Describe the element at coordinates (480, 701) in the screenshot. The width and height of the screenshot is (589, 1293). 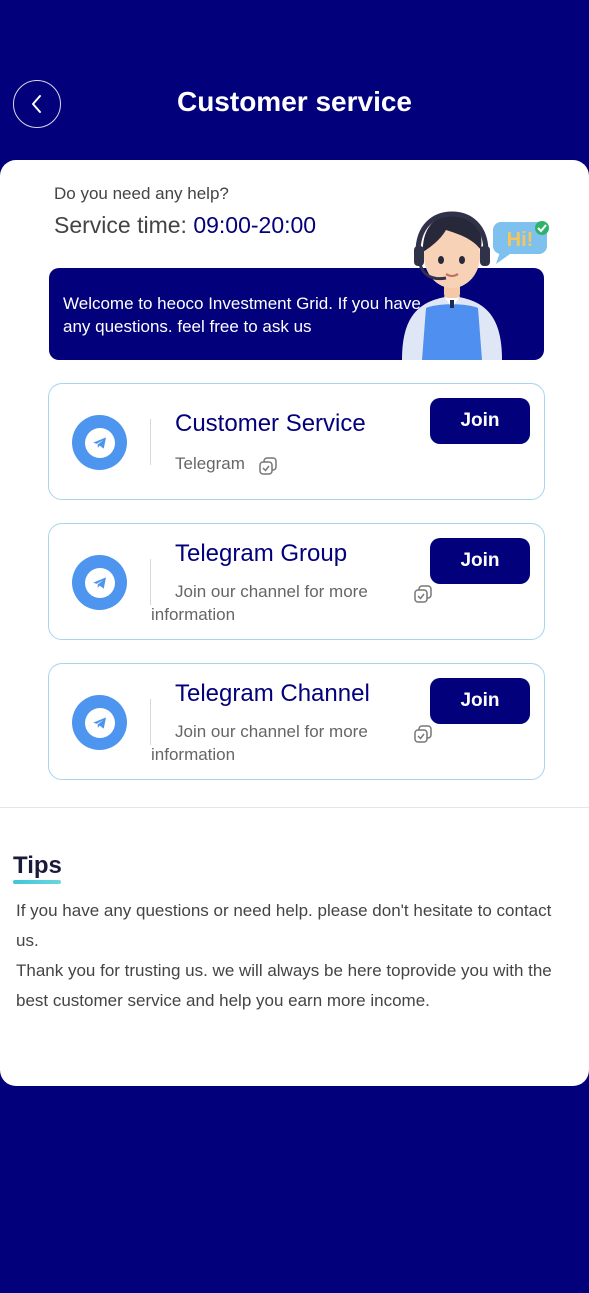
I see `join-button-telegram-channel: Join` at that location.